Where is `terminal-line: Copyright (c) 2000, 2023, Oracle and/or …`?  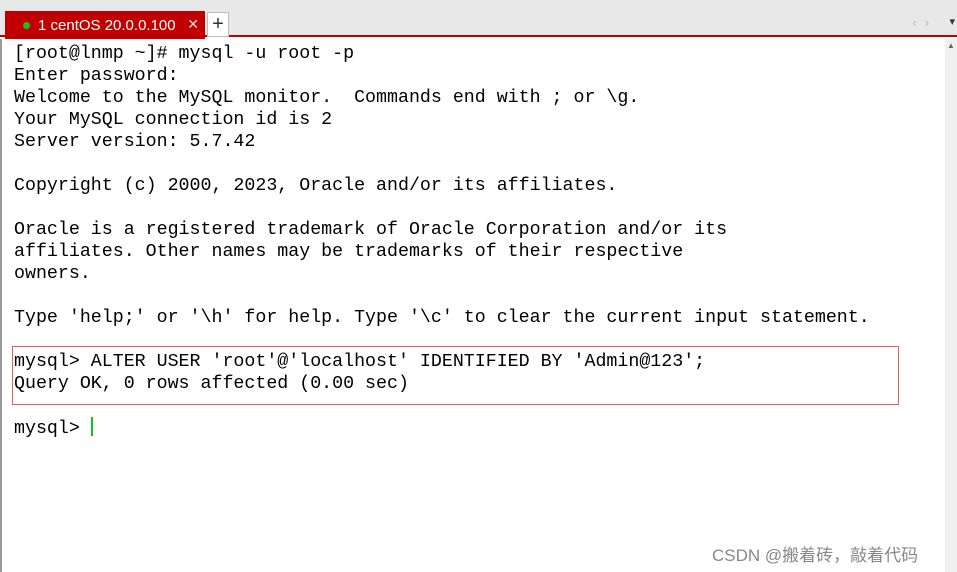 terminal-line: Copyright (c) 2000, 2023, Oracle and/or … is located at coordinates (316, 186).